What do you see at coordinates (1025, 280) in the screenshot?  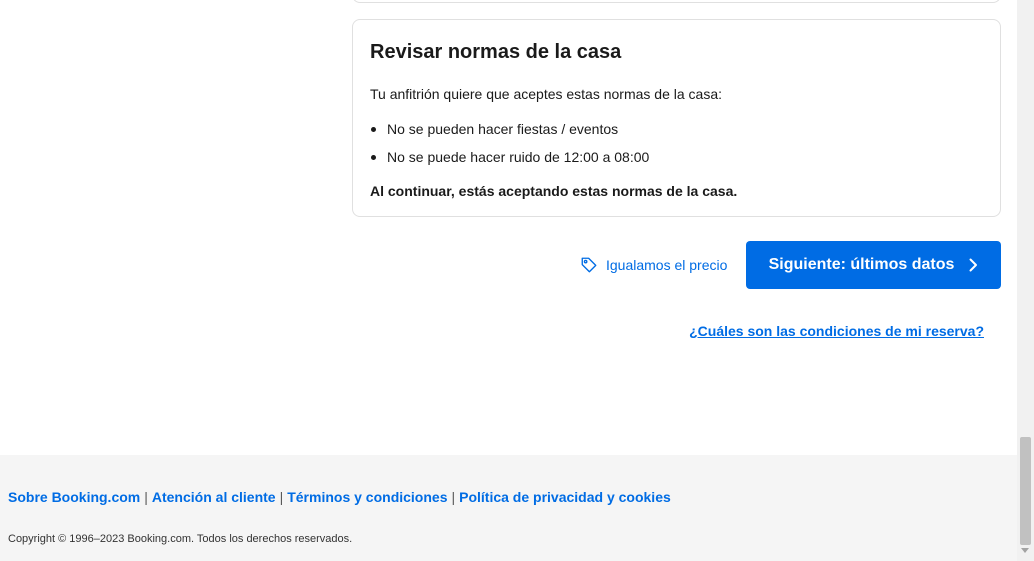 I see `vertical-scrollbar` at bounding box center [1025, 280].